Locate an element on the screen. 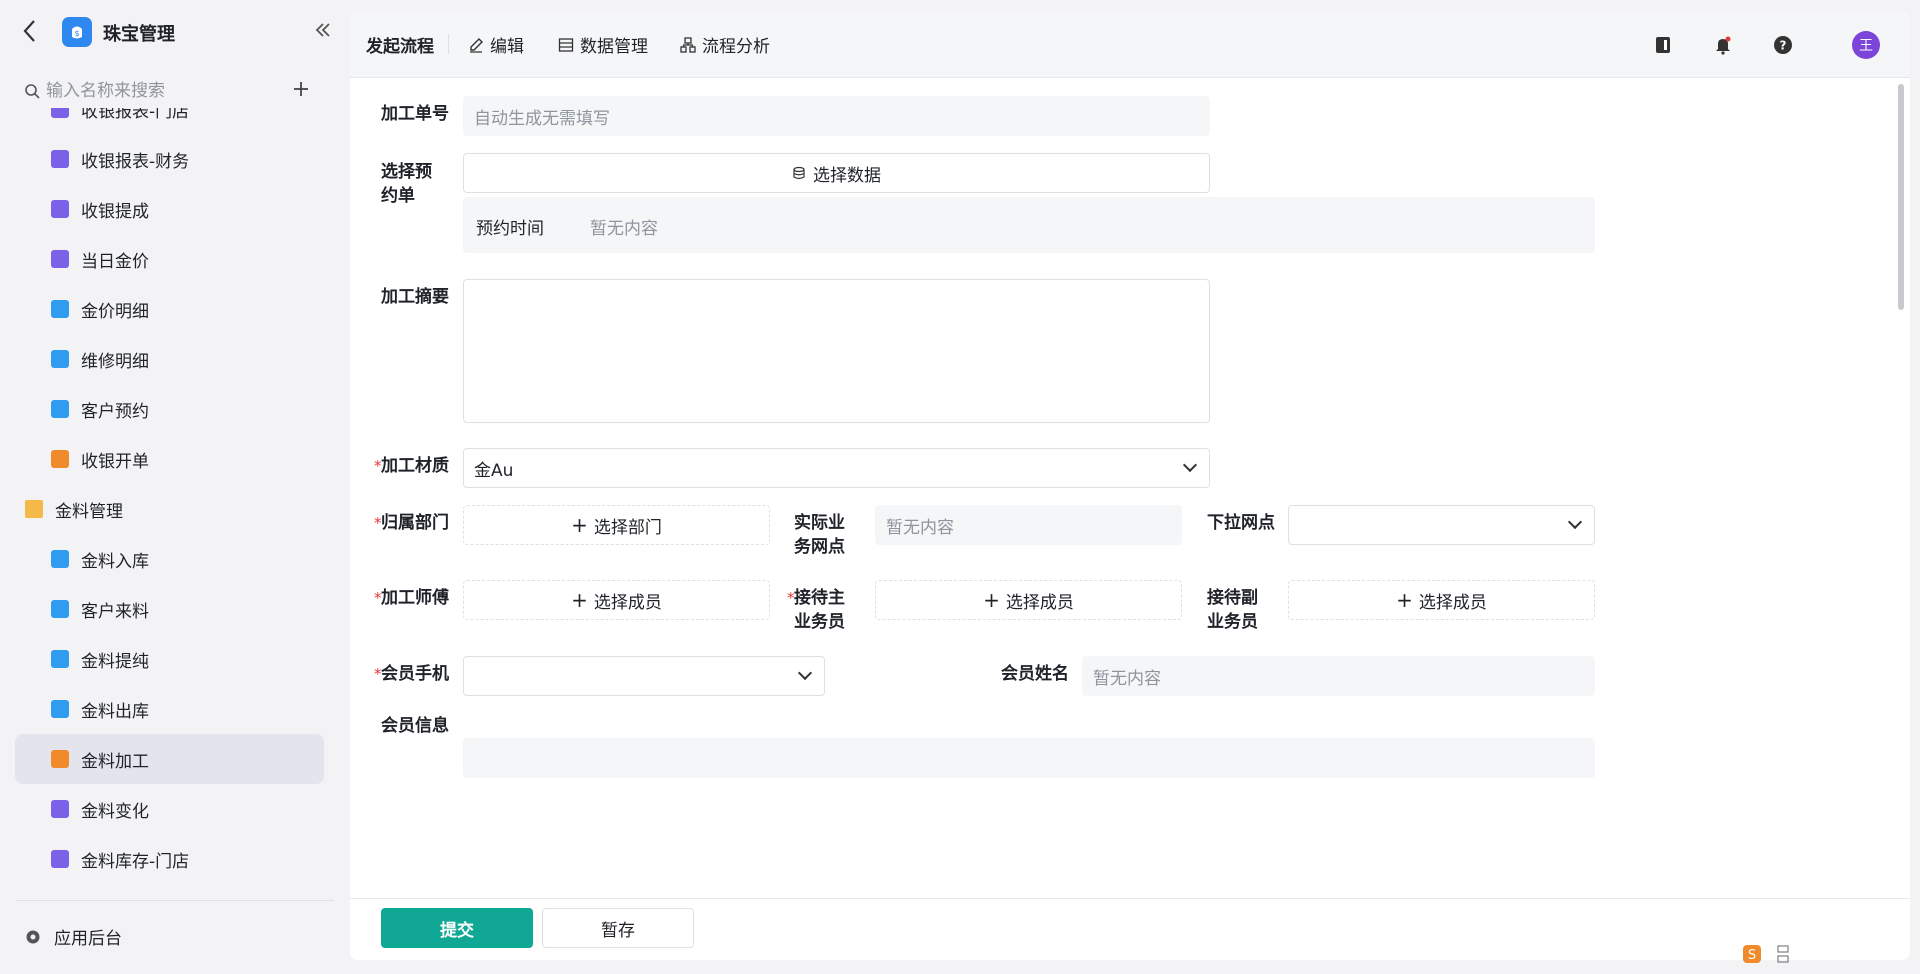 The height and width of the screenshot is (974, 1920). select-craftsman-button: + 选择成员 is located at coordinates (616, 600).